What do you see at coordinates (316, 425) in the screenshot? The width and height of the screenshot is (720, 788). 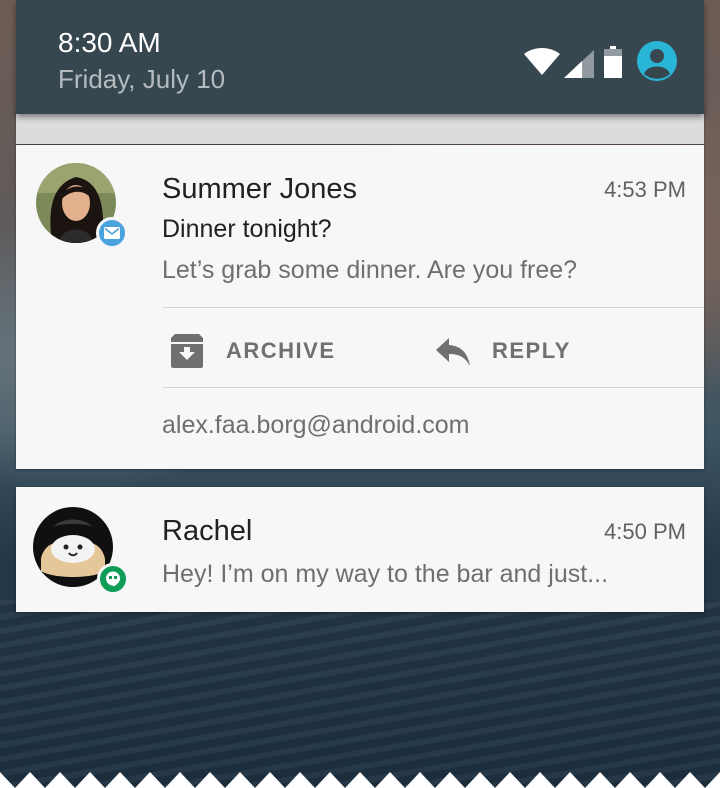 I see `account-email: alex.faa.borg@android.com` at bounding box center [316, 425].